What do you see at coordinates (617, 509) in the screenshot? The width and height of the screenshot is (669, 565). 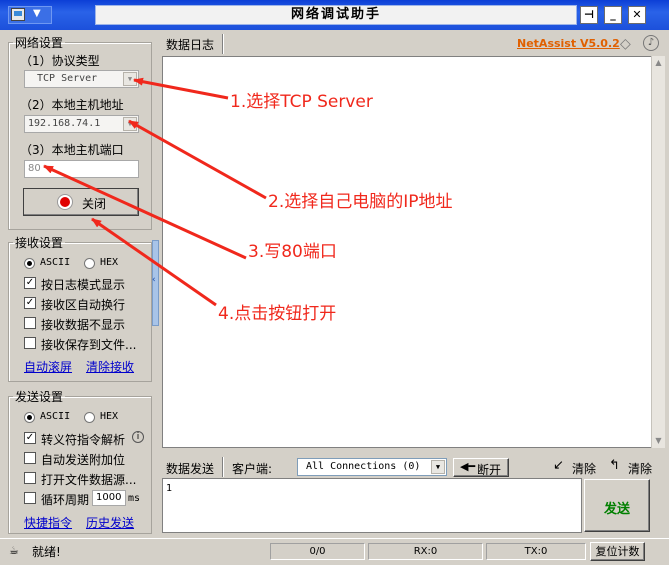 I see `send-button-label: 发送` at bounding box center [617, 509].